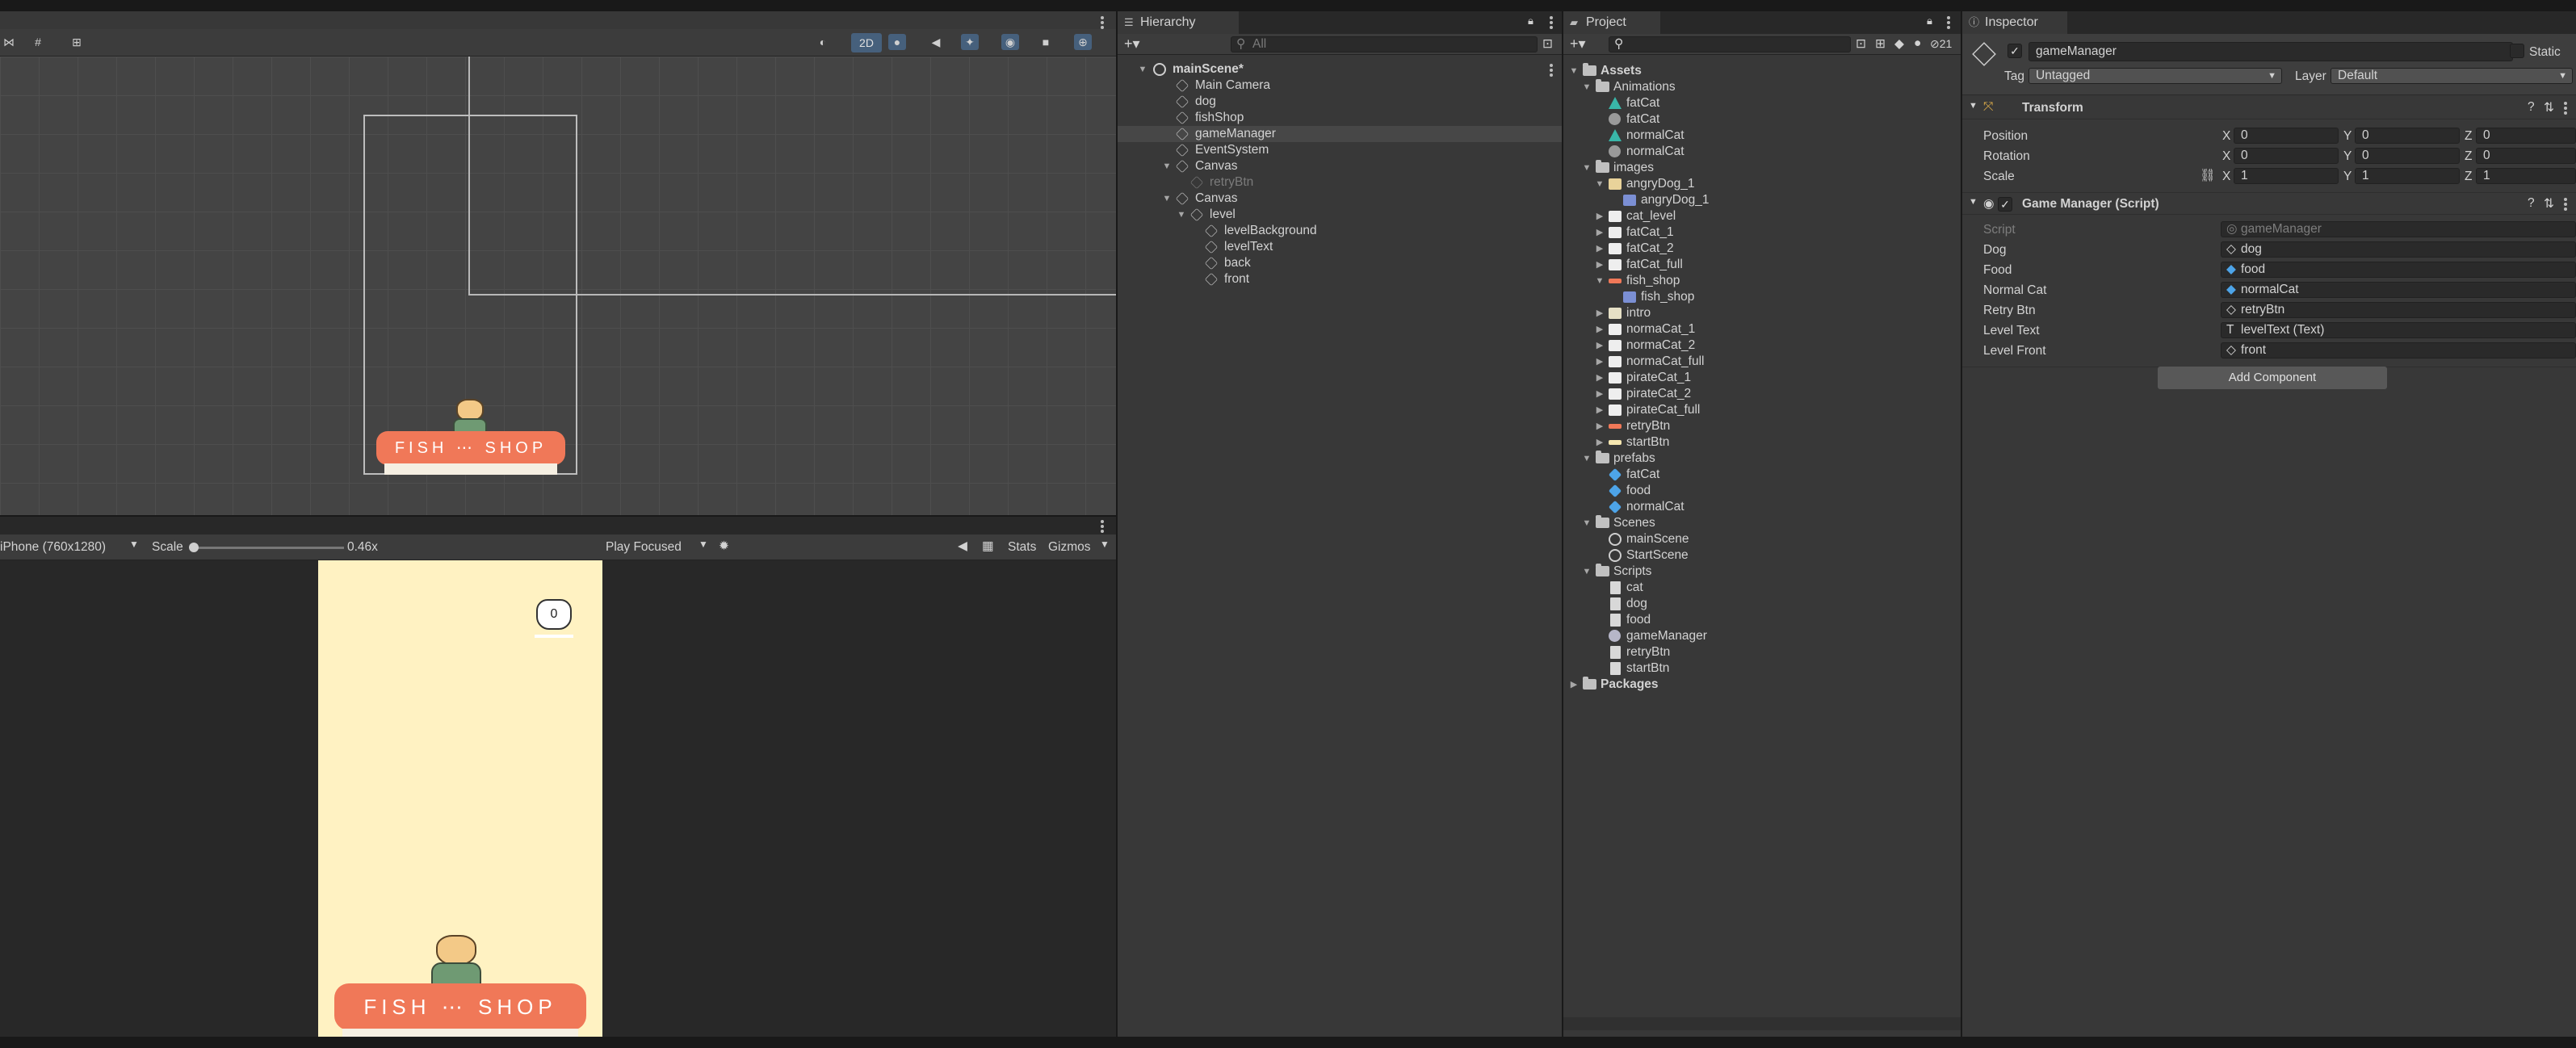 This screenshot has height=1048, width=2576. What do you see at coordinates (897, 42) in the screenshot?
I see `lighting-icon: ●` at bounding box center [897, 42].